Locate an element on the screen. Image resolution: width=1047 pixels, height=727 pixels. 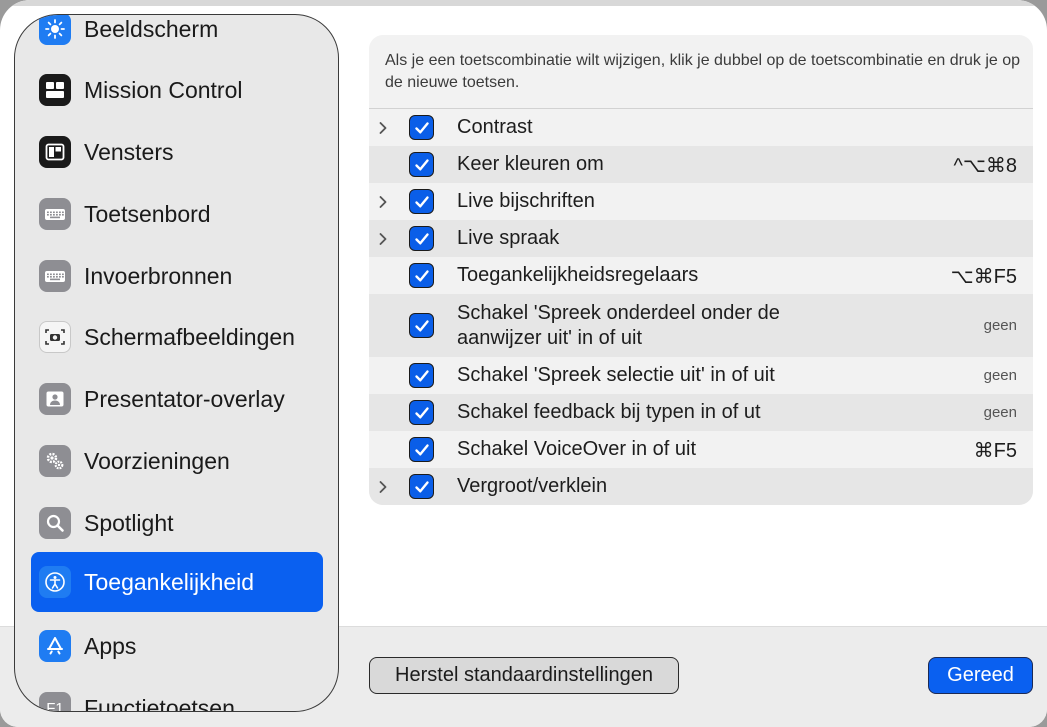
shortcut-row: Contrast is located at coordinates (701, 127).